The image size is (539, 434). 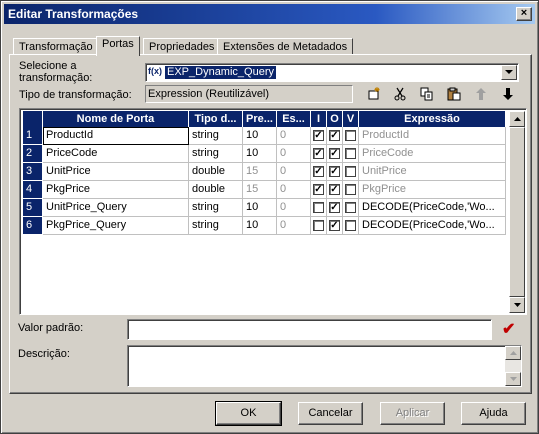 What do you see at coordinates (56, 46) in the screenshot?
I see `tab-transformation: Transformação` at bounding box center [56, 46].